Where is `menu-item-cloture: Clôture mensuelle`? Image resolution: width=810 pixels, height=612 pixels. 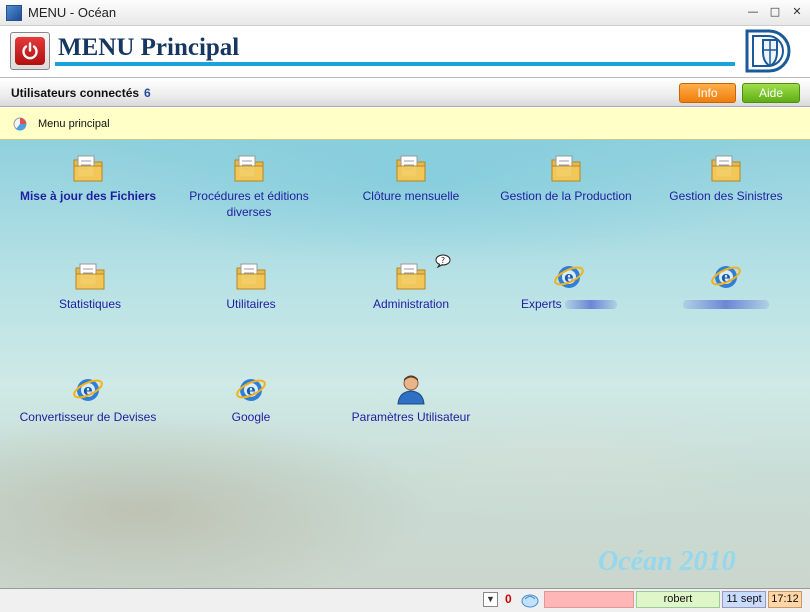
menu-item-cloture: Clôture mensuelle is located at coordinates (411, 178).